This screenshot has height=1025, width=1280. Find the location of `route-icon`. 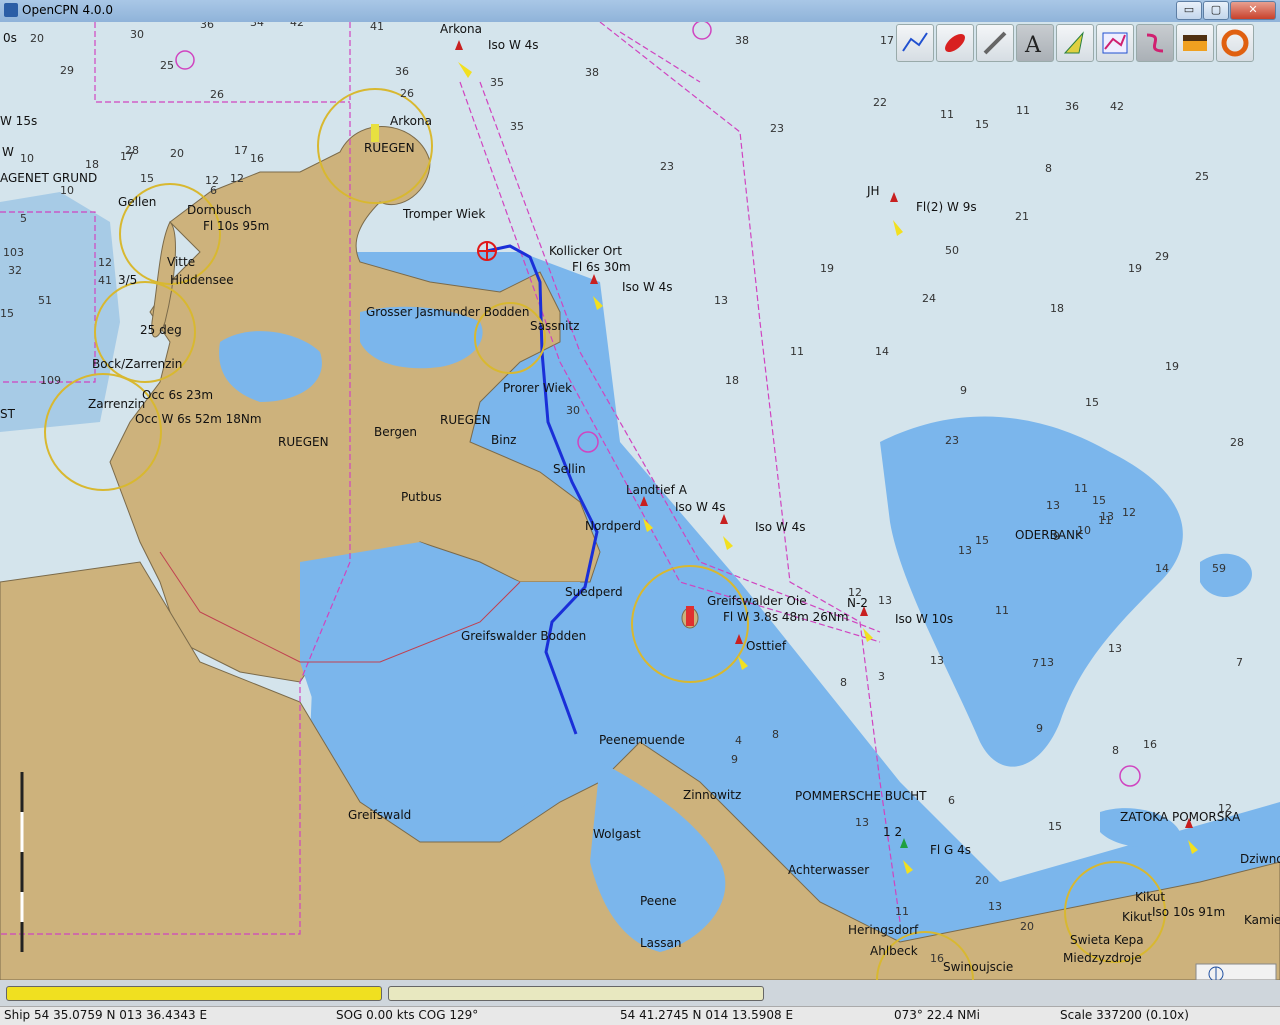

route-icon is located at coordinates (915, 42).